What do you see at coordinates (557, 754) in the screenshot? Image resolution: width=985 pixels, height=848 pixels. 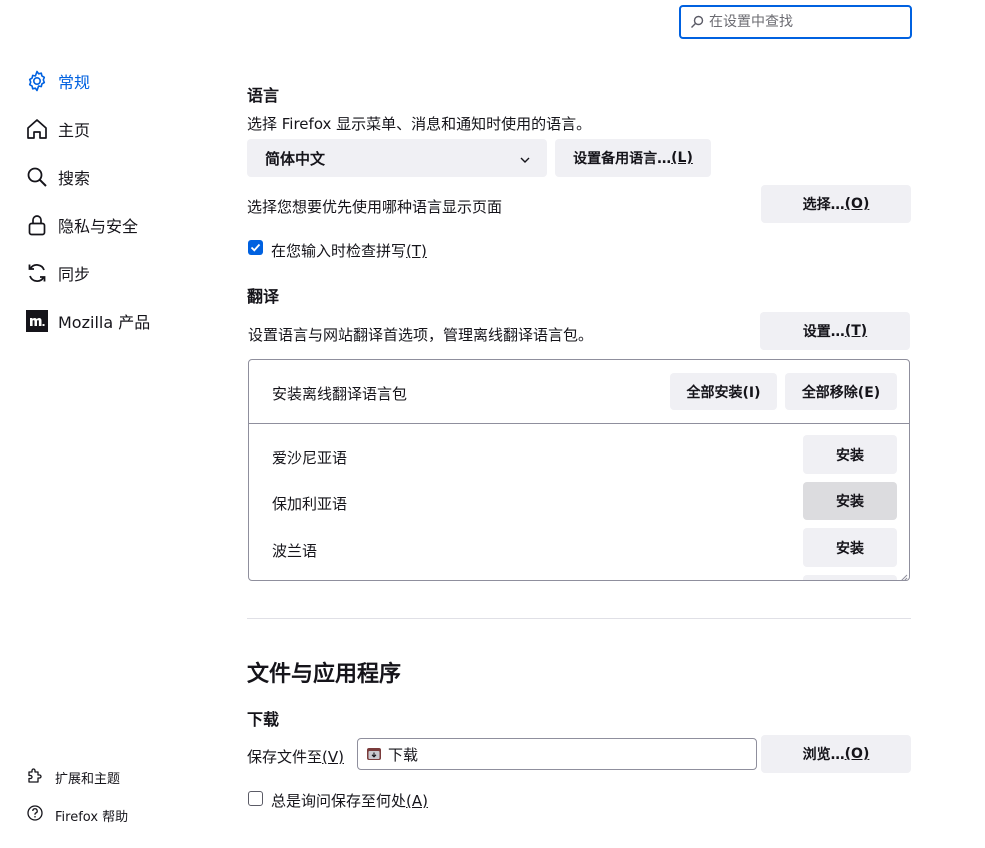 I see `download-folder-field: 下载` at bounding box center [557, 754].